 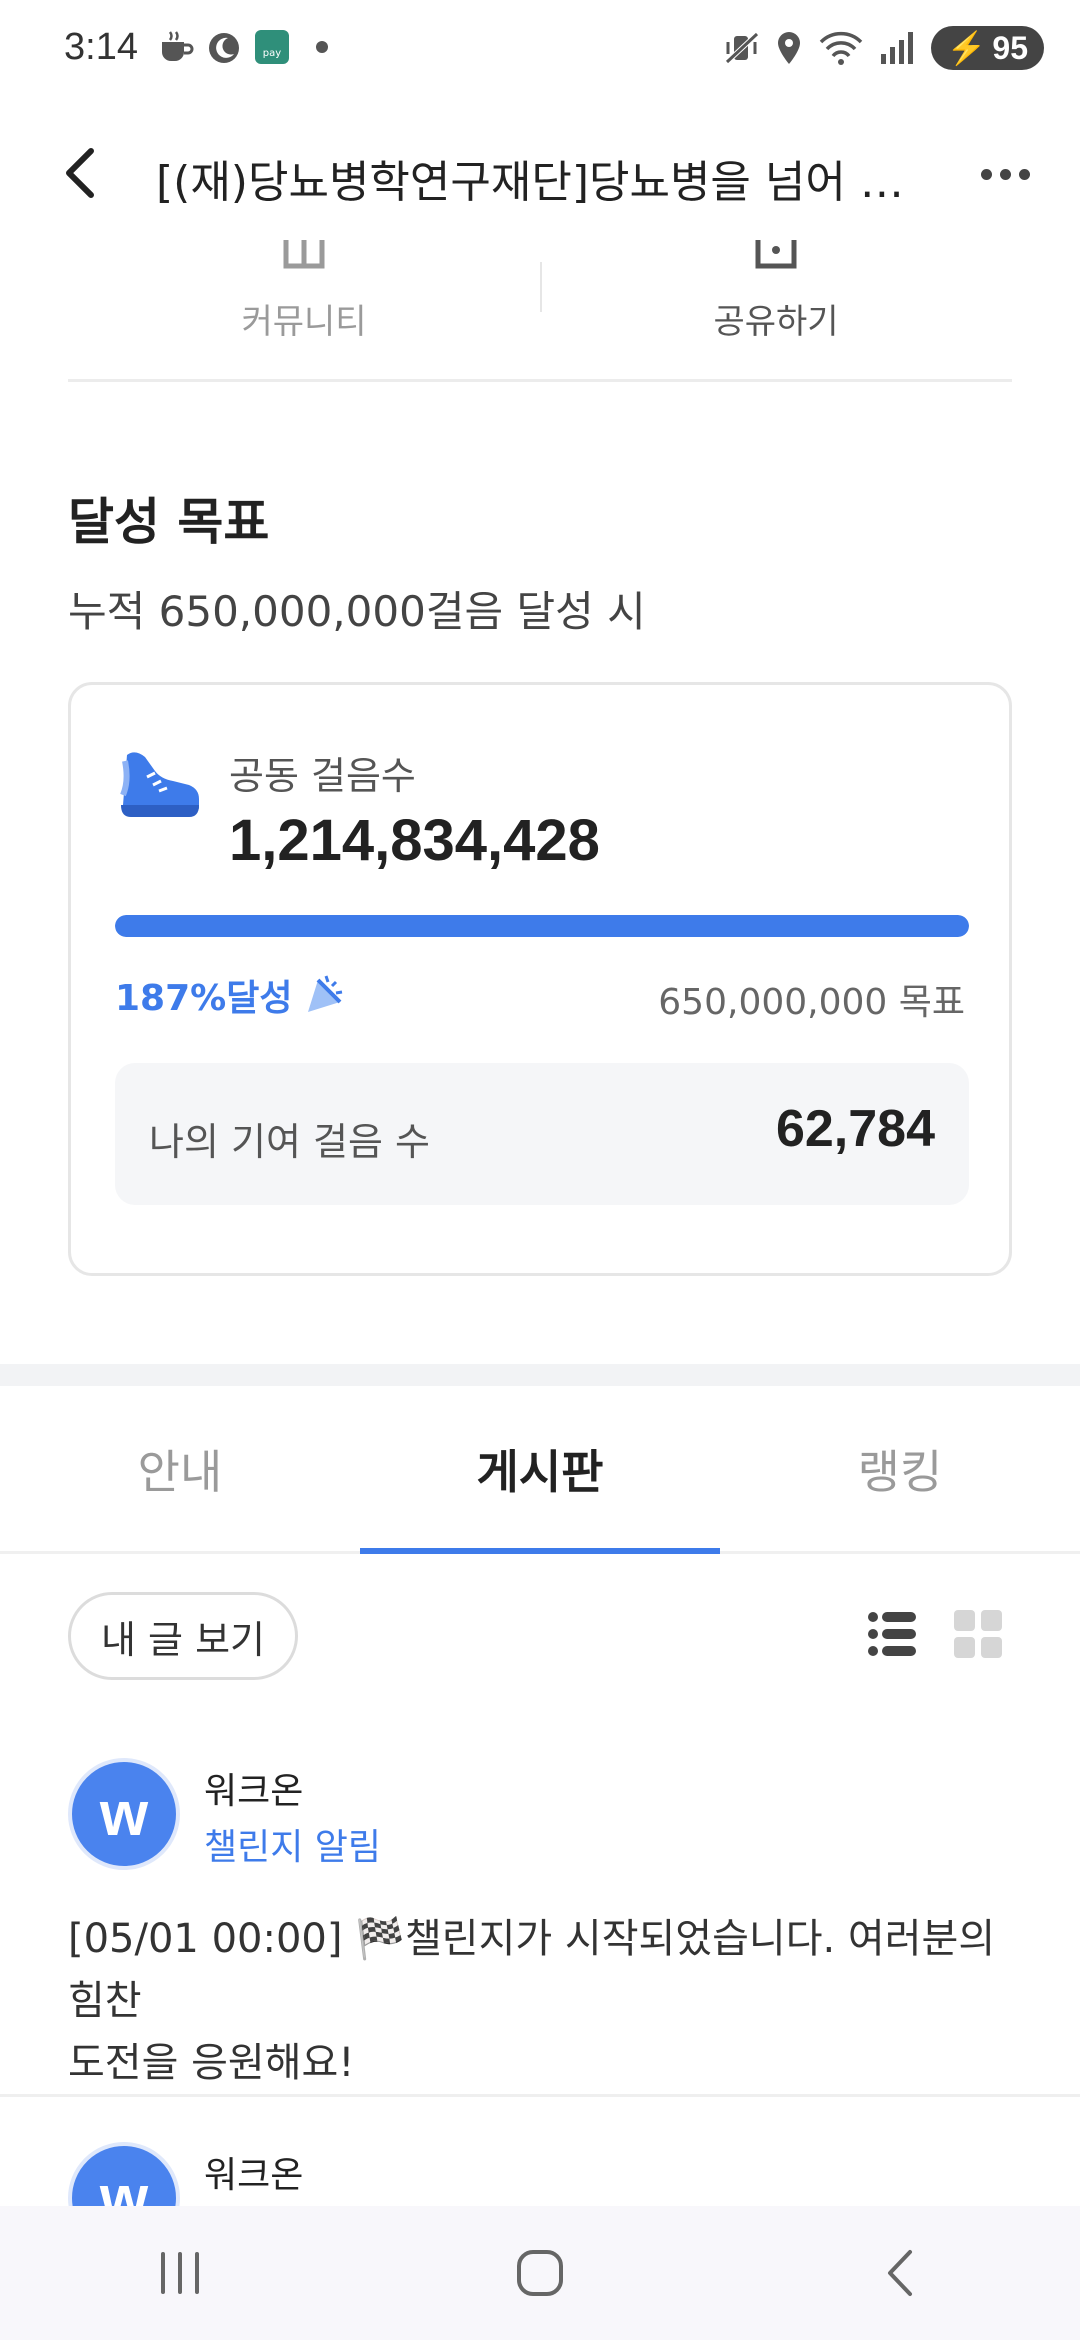 What do you see at coordinates (892, 1634) in the screenshot?
I see `list-view-icon` at bounding box center [892, 1634].